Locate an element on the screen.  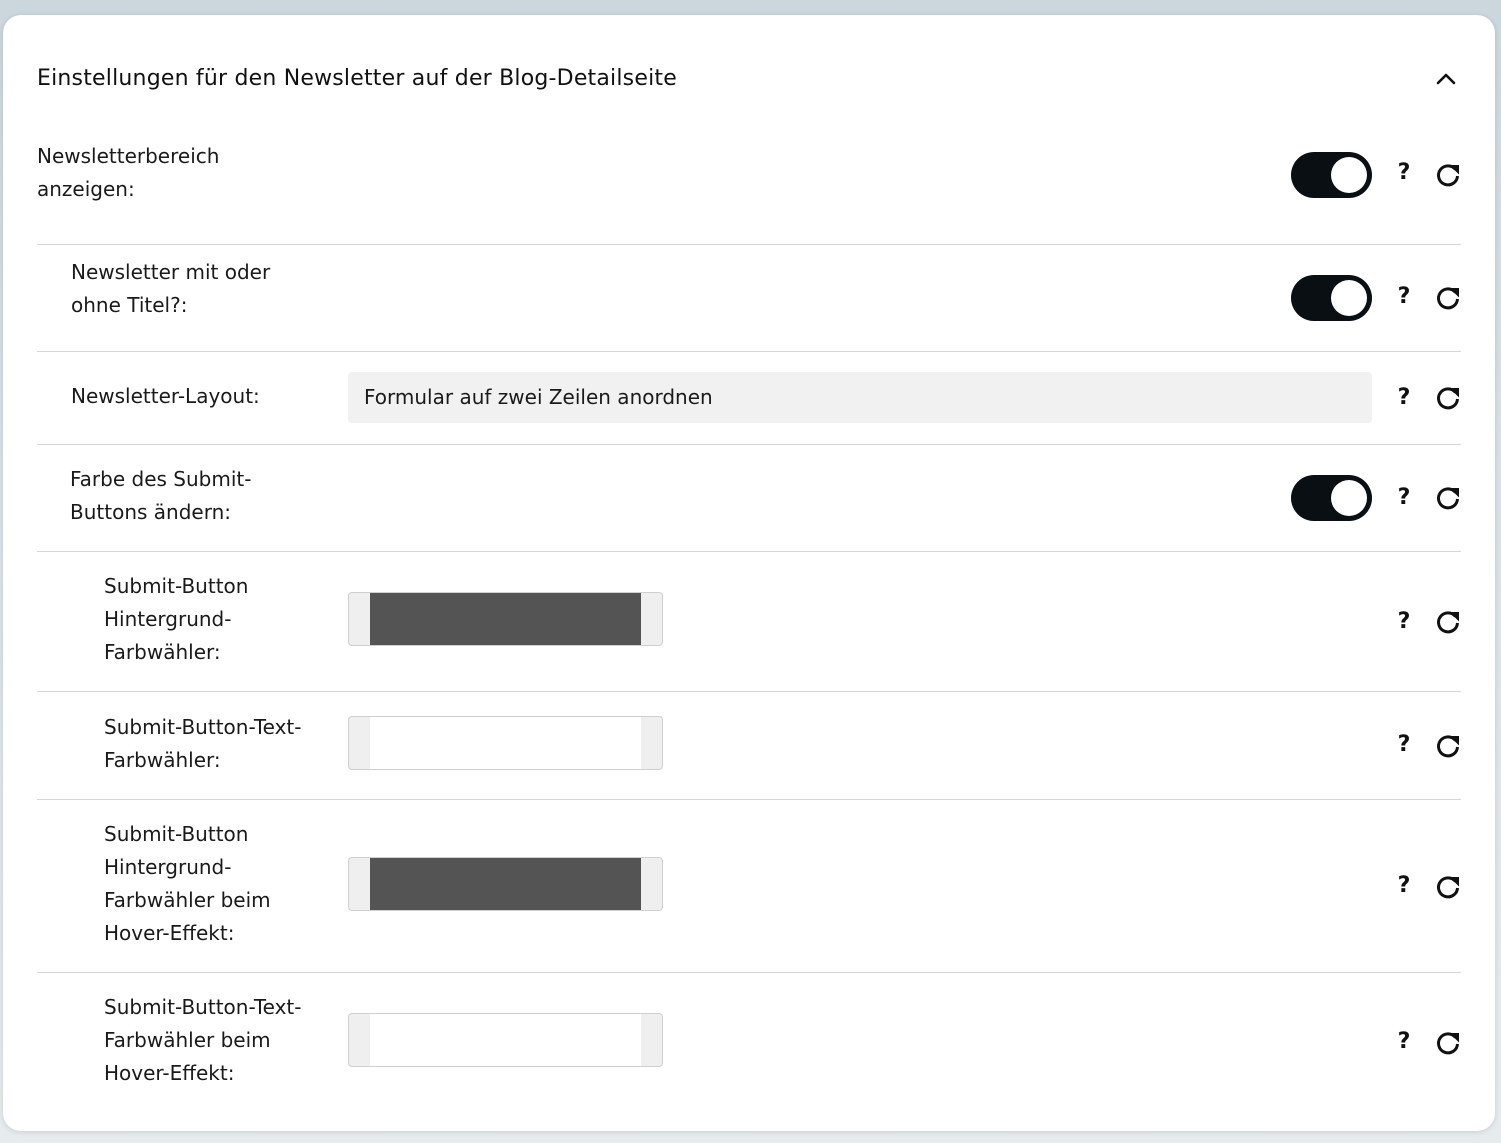
setting-row-submit-bg-color: Submit-Button Hintergrund- Farbwähler: ? is located at coordinates (749, 622).